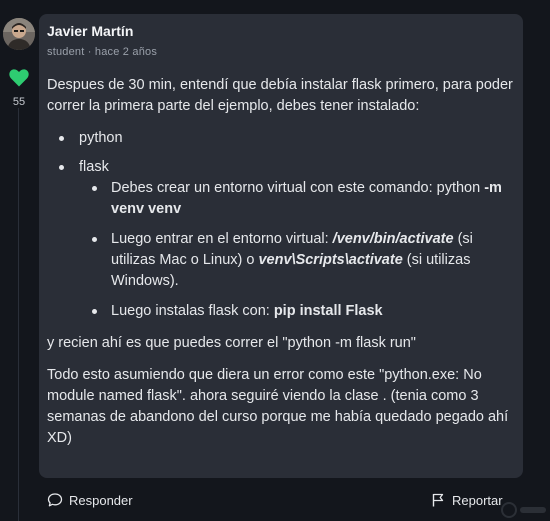  I want to click on step-text: Luego instalas flask con:, so click(192, 311).